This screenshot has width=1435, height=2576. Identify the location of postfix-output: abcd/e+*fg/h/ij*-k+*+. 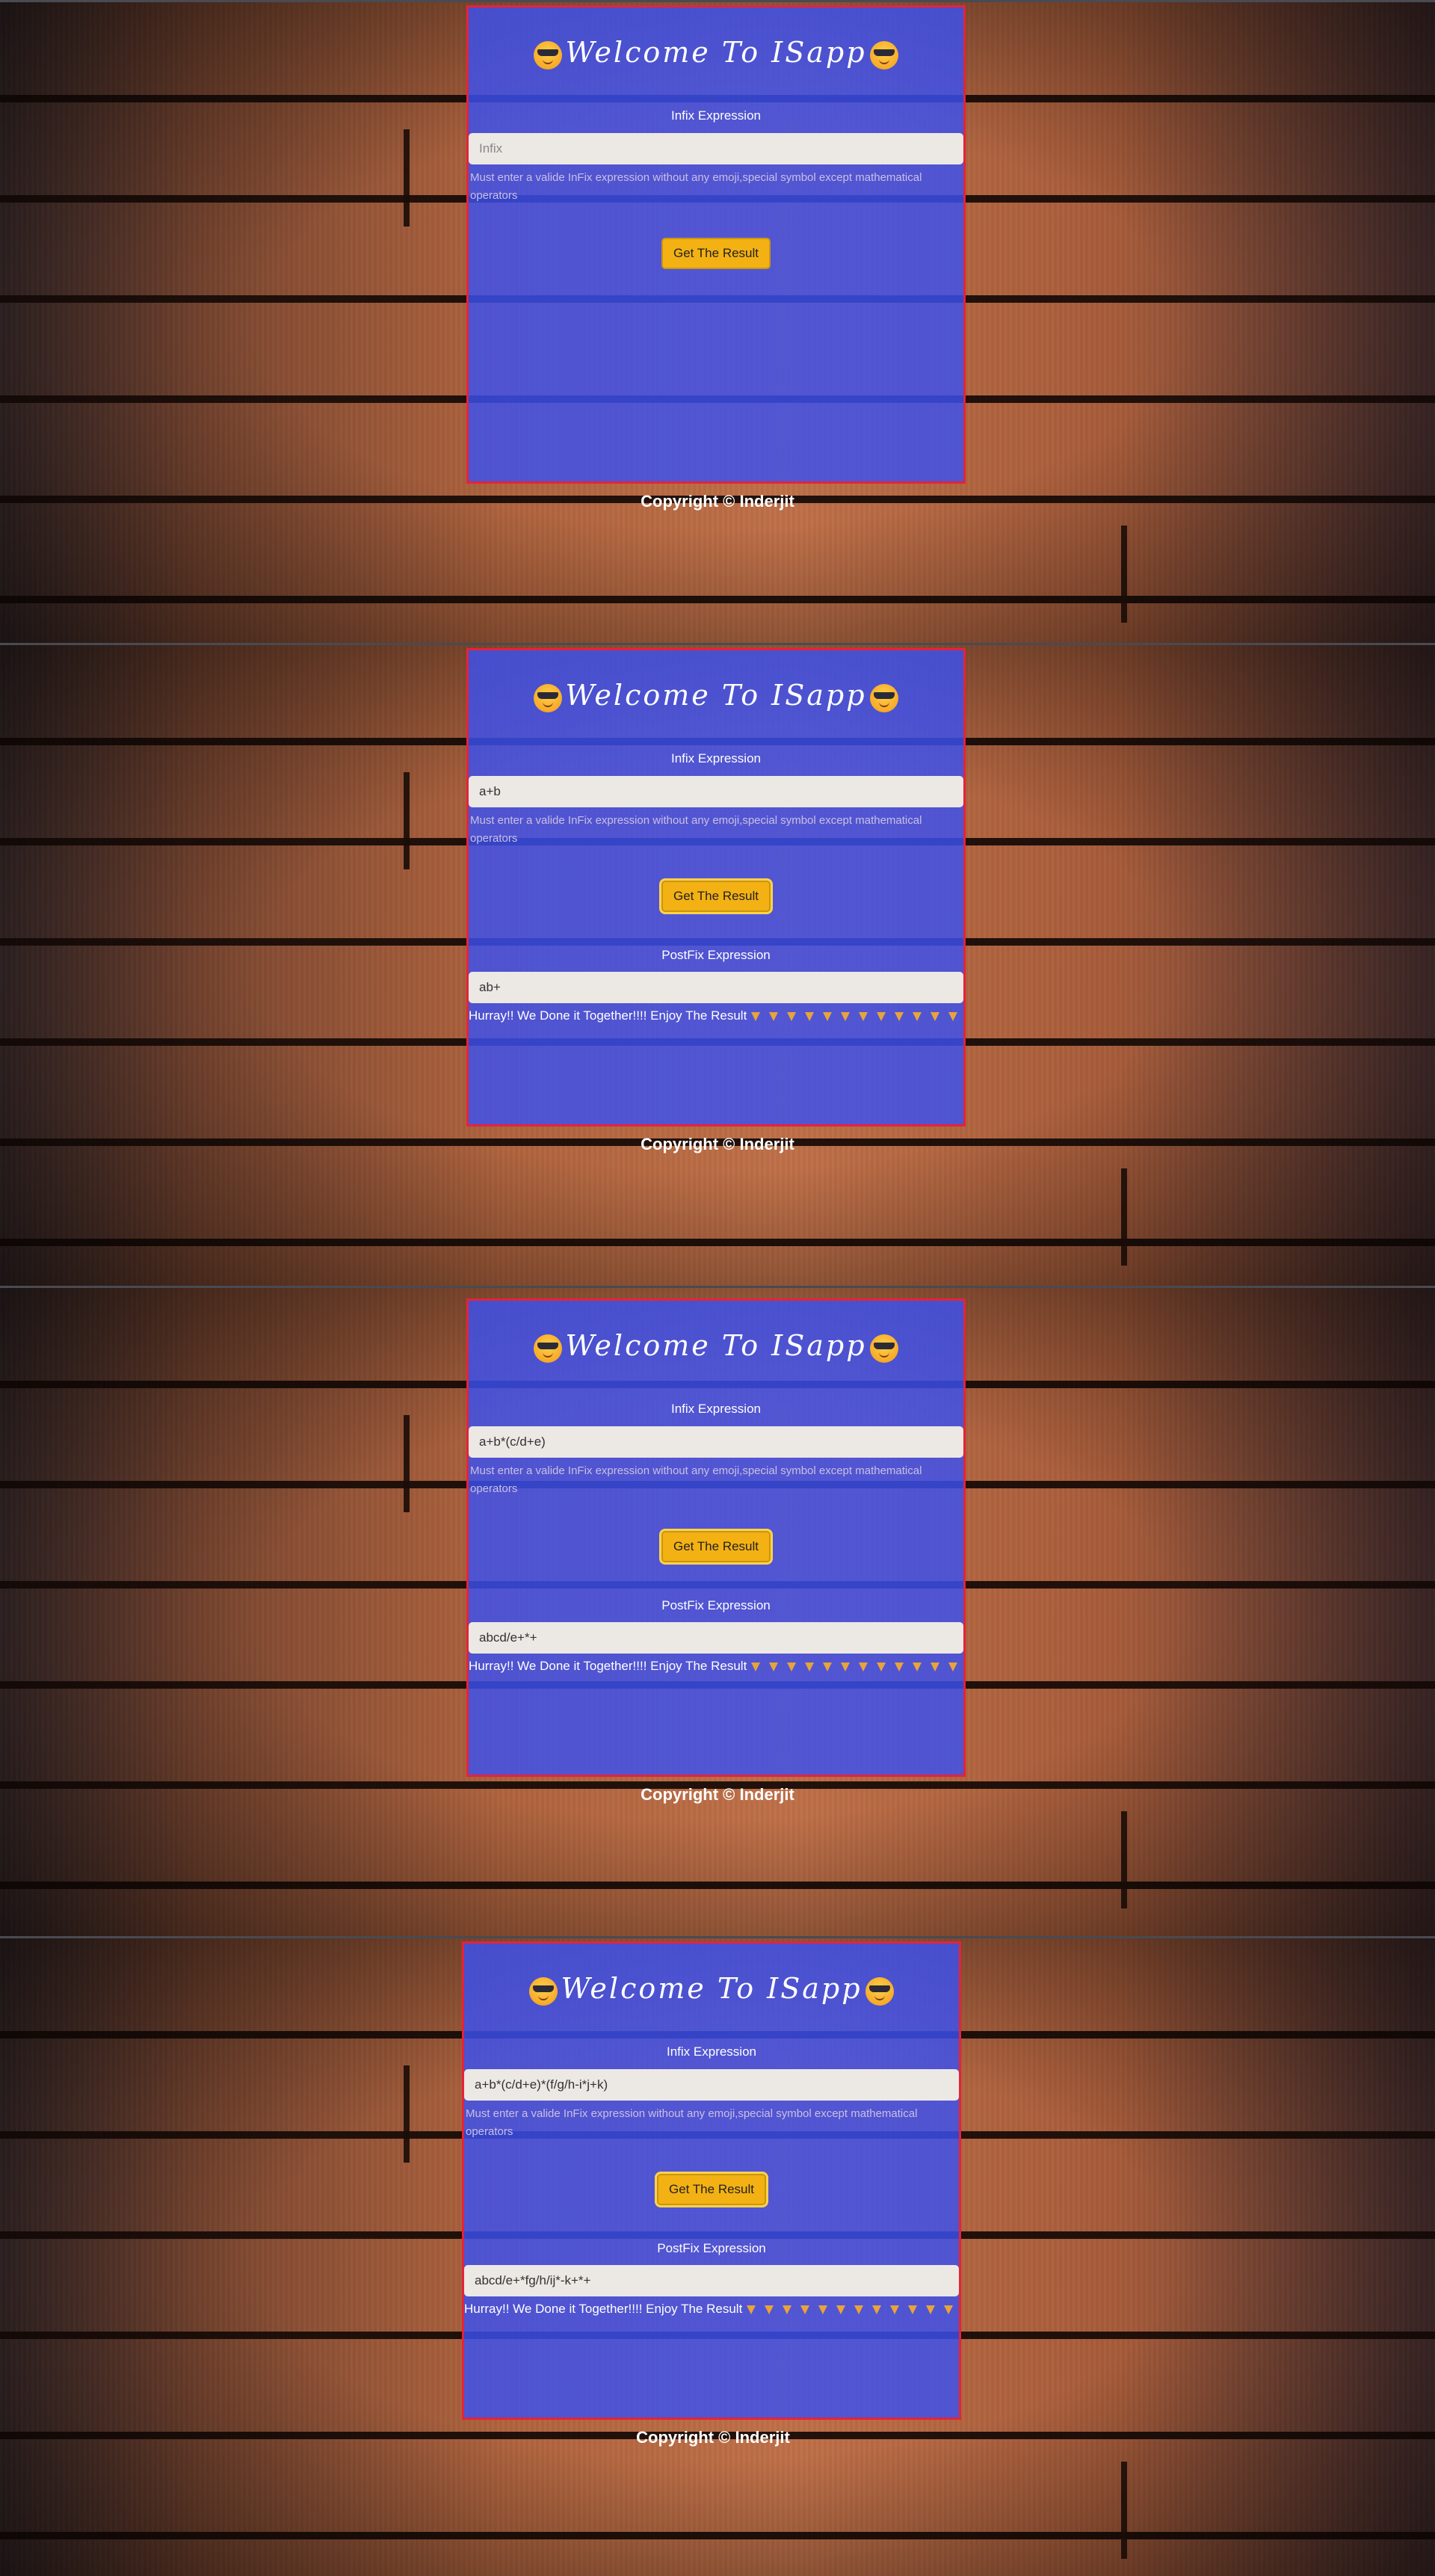
(712, 2280).